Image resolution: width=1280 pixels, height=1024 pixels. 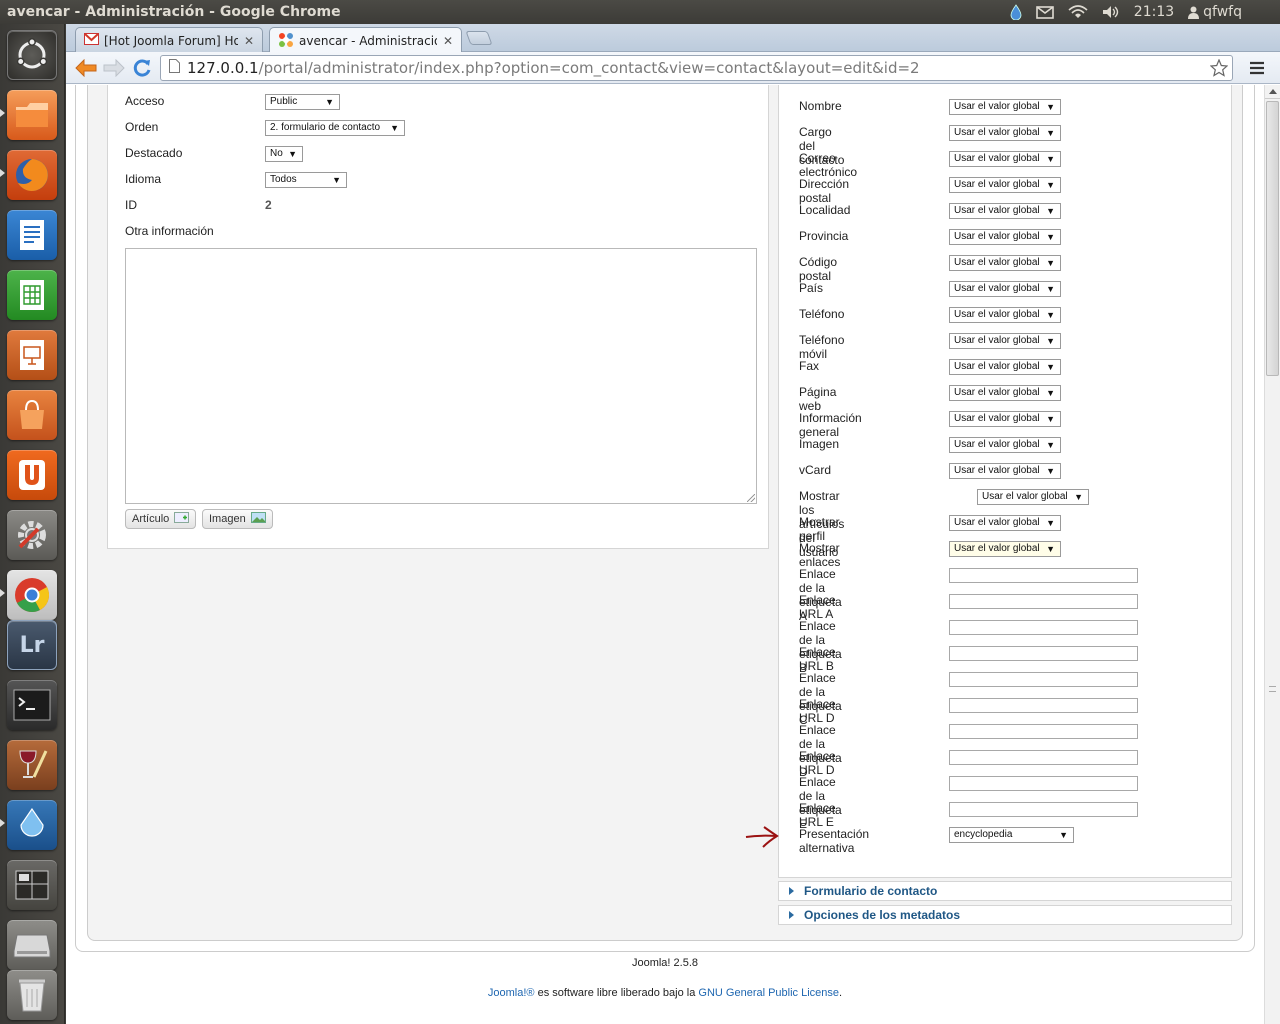 I want to click on user-menu: qfwfq, so click(x=1215, y=12).